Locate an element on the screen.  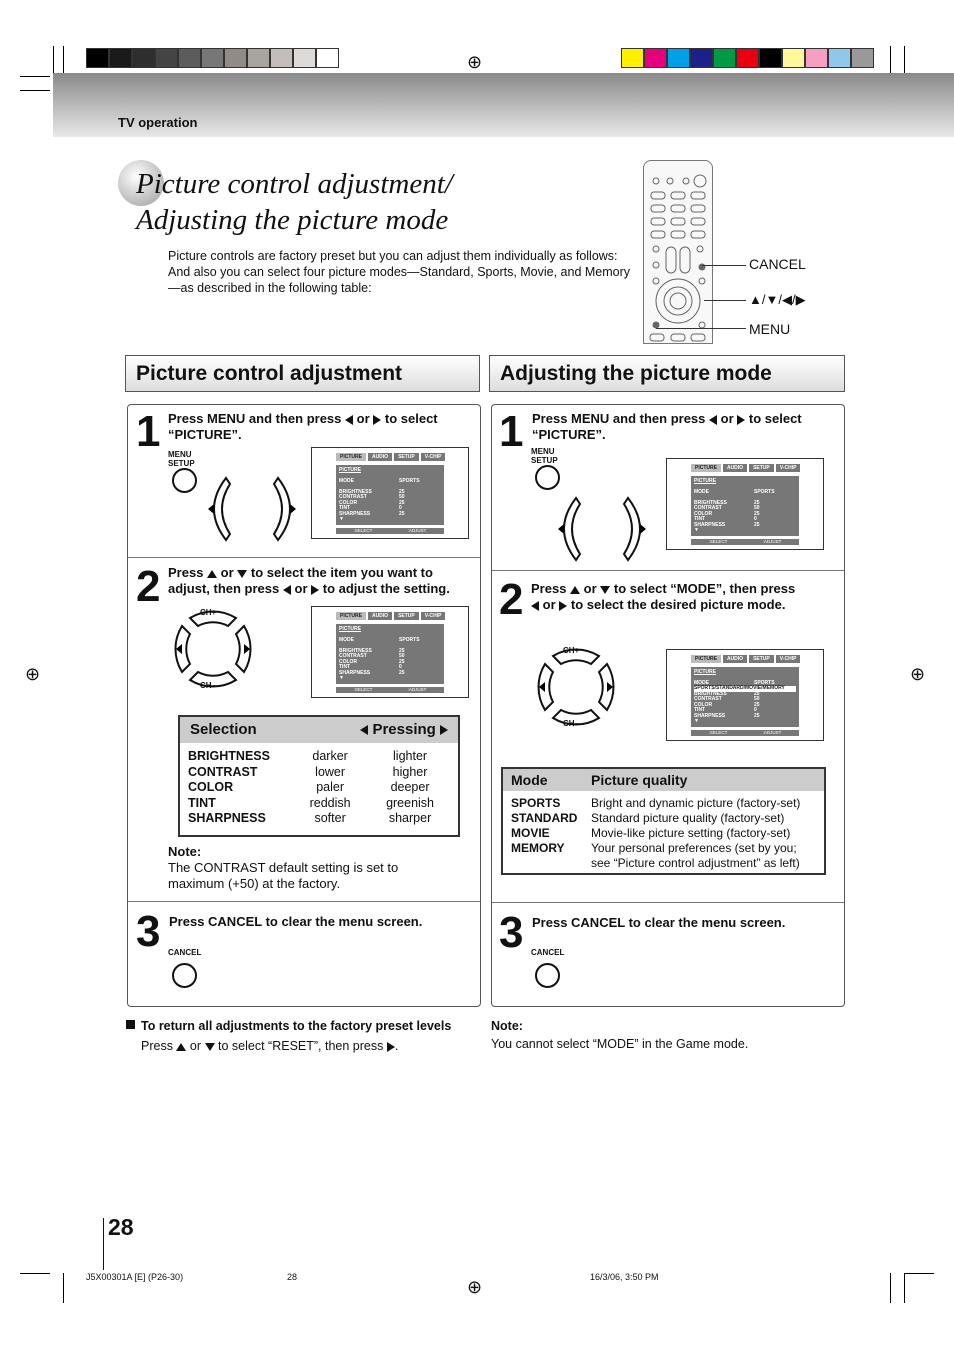
mode-quality: Bright and dynamic picture (factory-set) is located at coordinates (696, 803).